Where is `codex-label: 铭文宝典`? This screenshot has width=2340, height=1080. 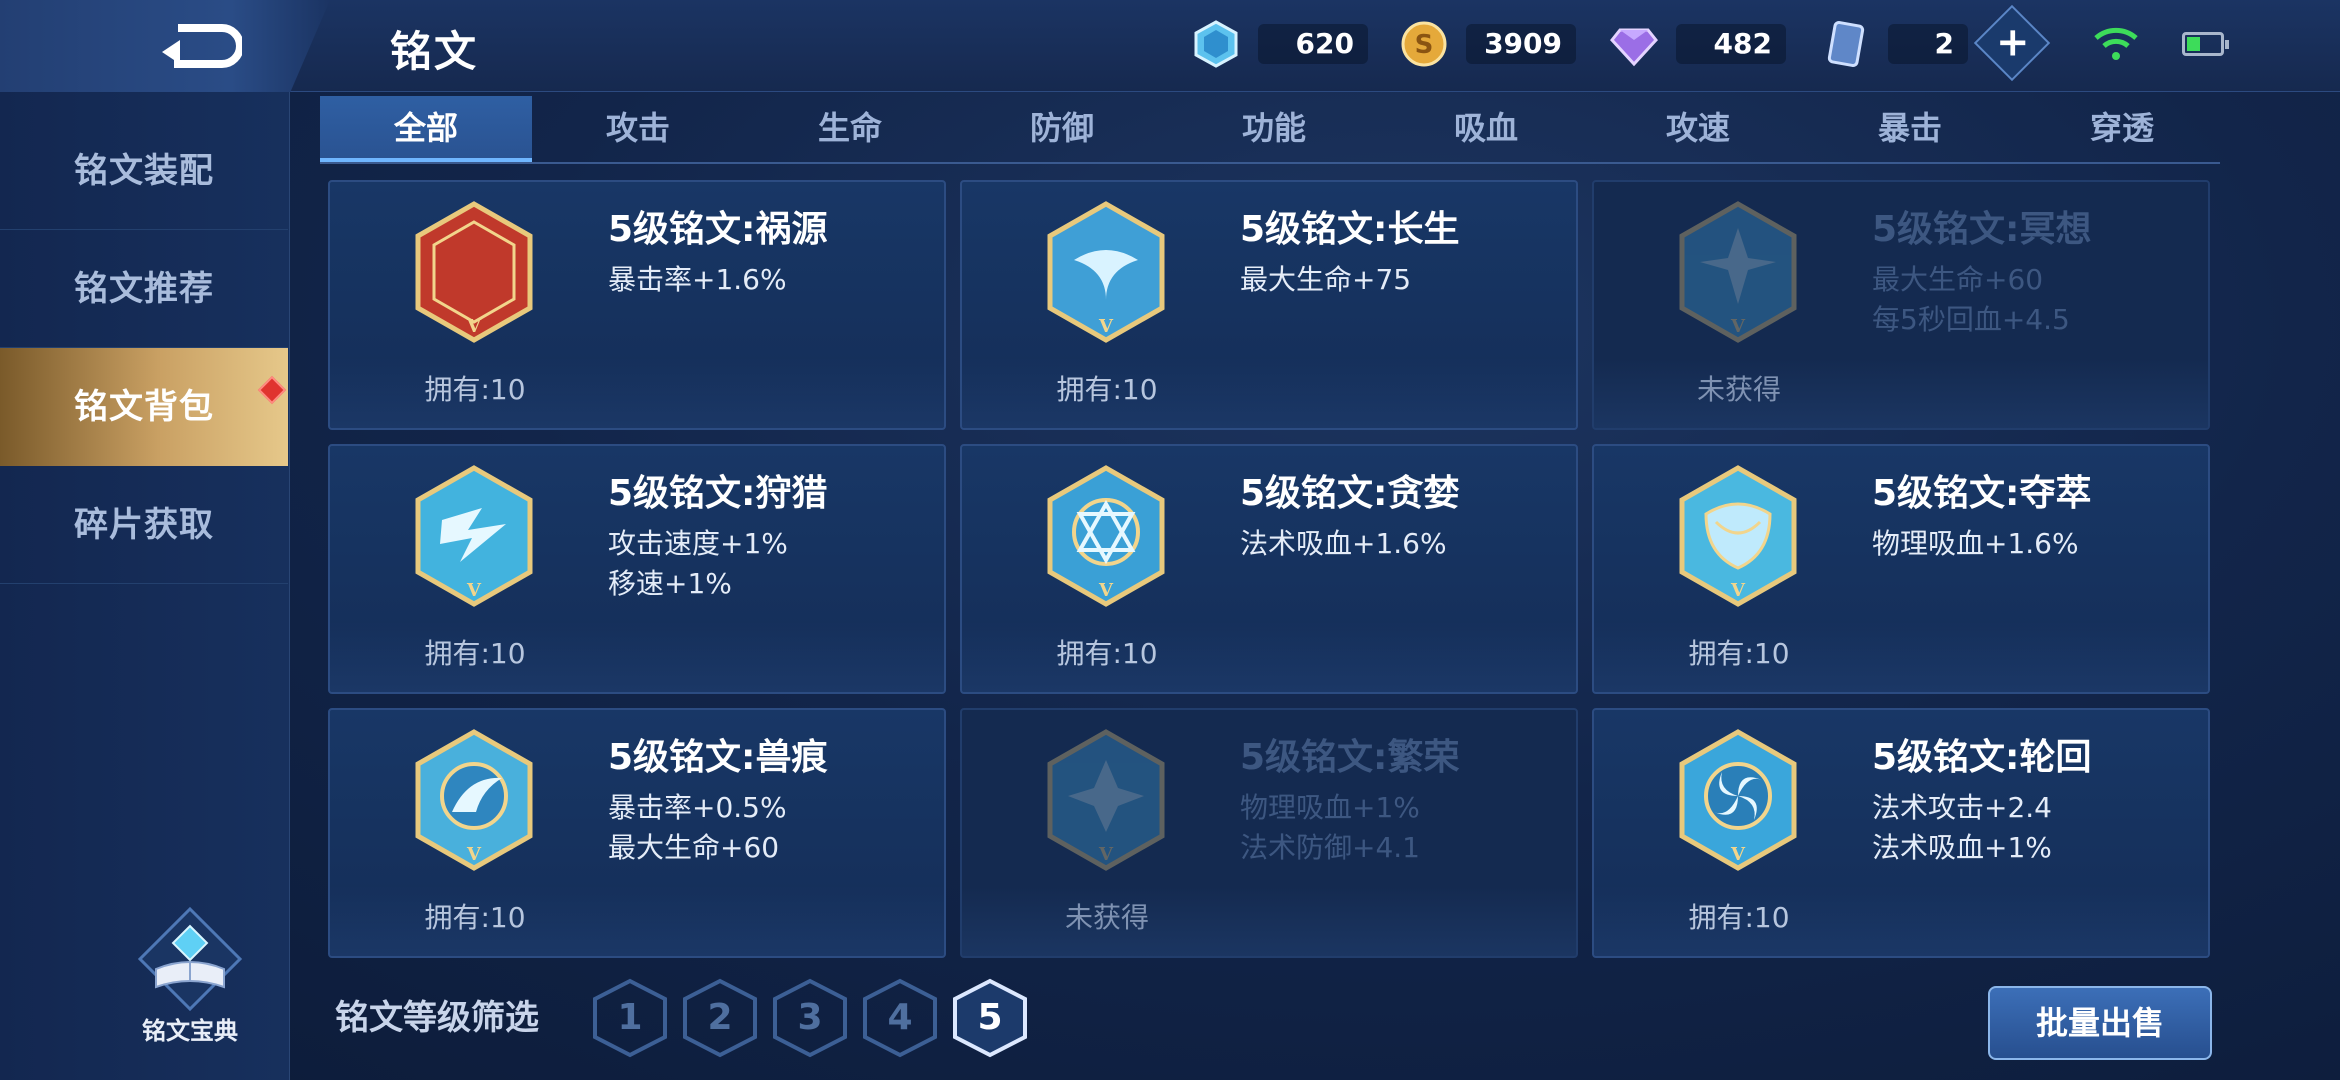
codex-label: 铭文宝典 is located at coordinates (190, 1031).